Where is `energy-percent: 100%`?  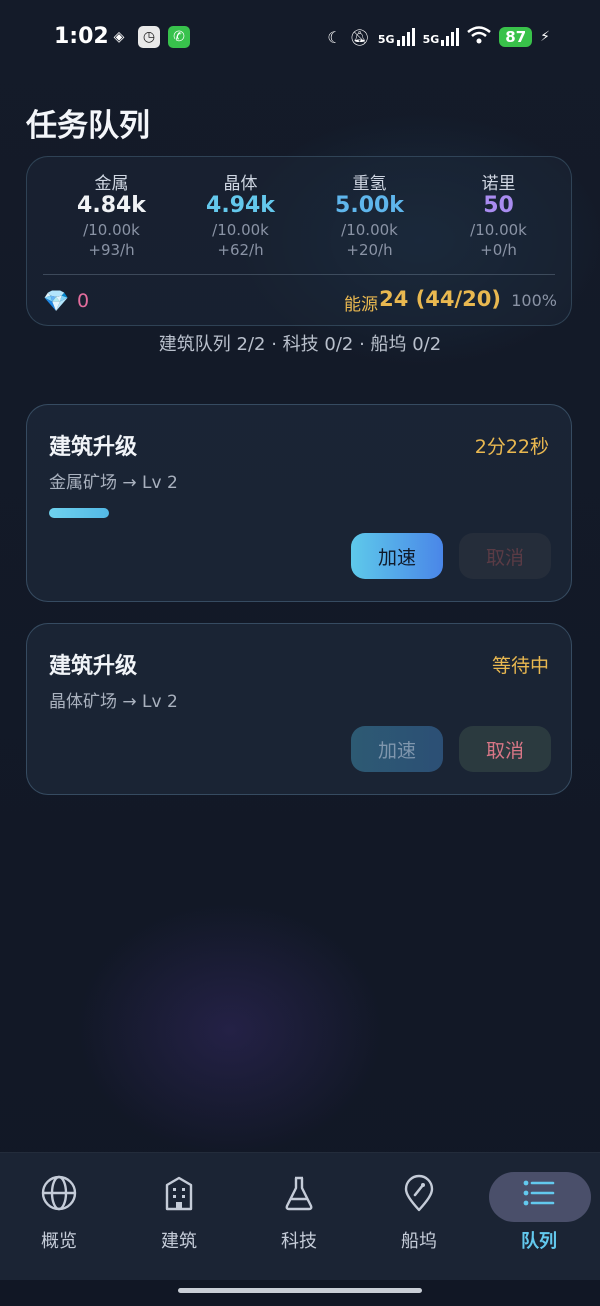
energy-percent: 100% is located at coordinates (534, 300).